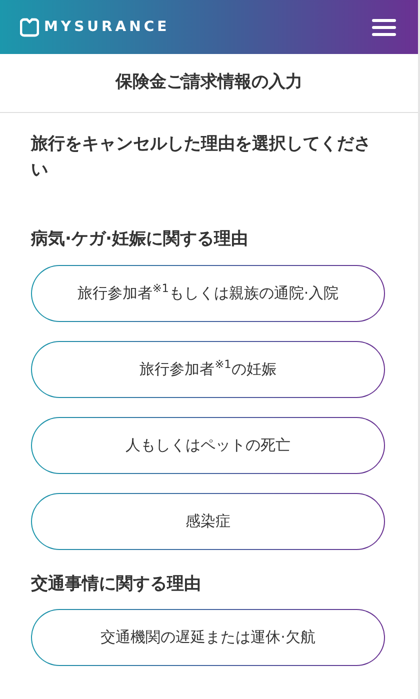 Image resolution: width=420 pixels, height=699 pixels. What do you see at coordinates (208, 369) in the screenshot?
I see `reason-option: 旅行参加者$^{※1}$の妊娠` at bounding box center [208, 369].